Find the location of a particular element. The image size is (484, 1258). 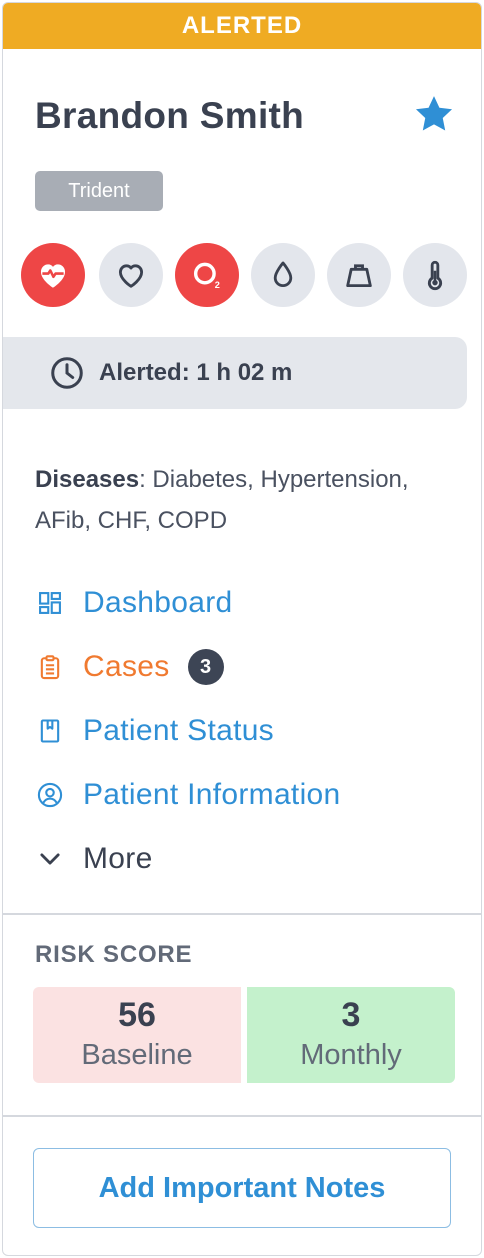

more-toggle: More is located at coordinates (245, 859).